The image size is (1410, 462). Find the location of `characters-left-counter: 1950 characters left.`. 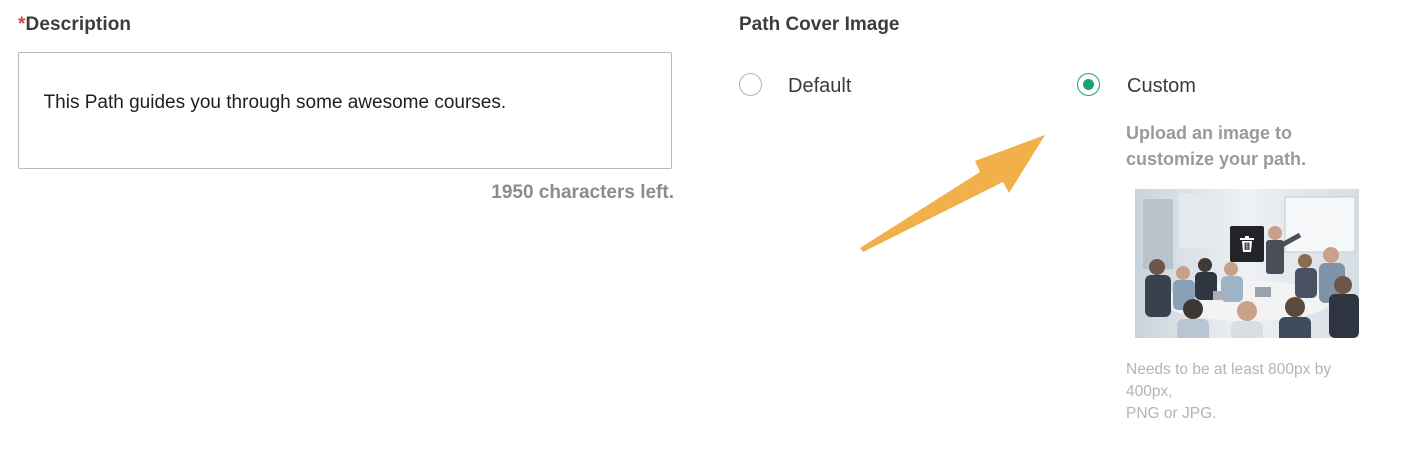

characters-left-counter: 1950 characters left. is located at coordinates (582, 192).